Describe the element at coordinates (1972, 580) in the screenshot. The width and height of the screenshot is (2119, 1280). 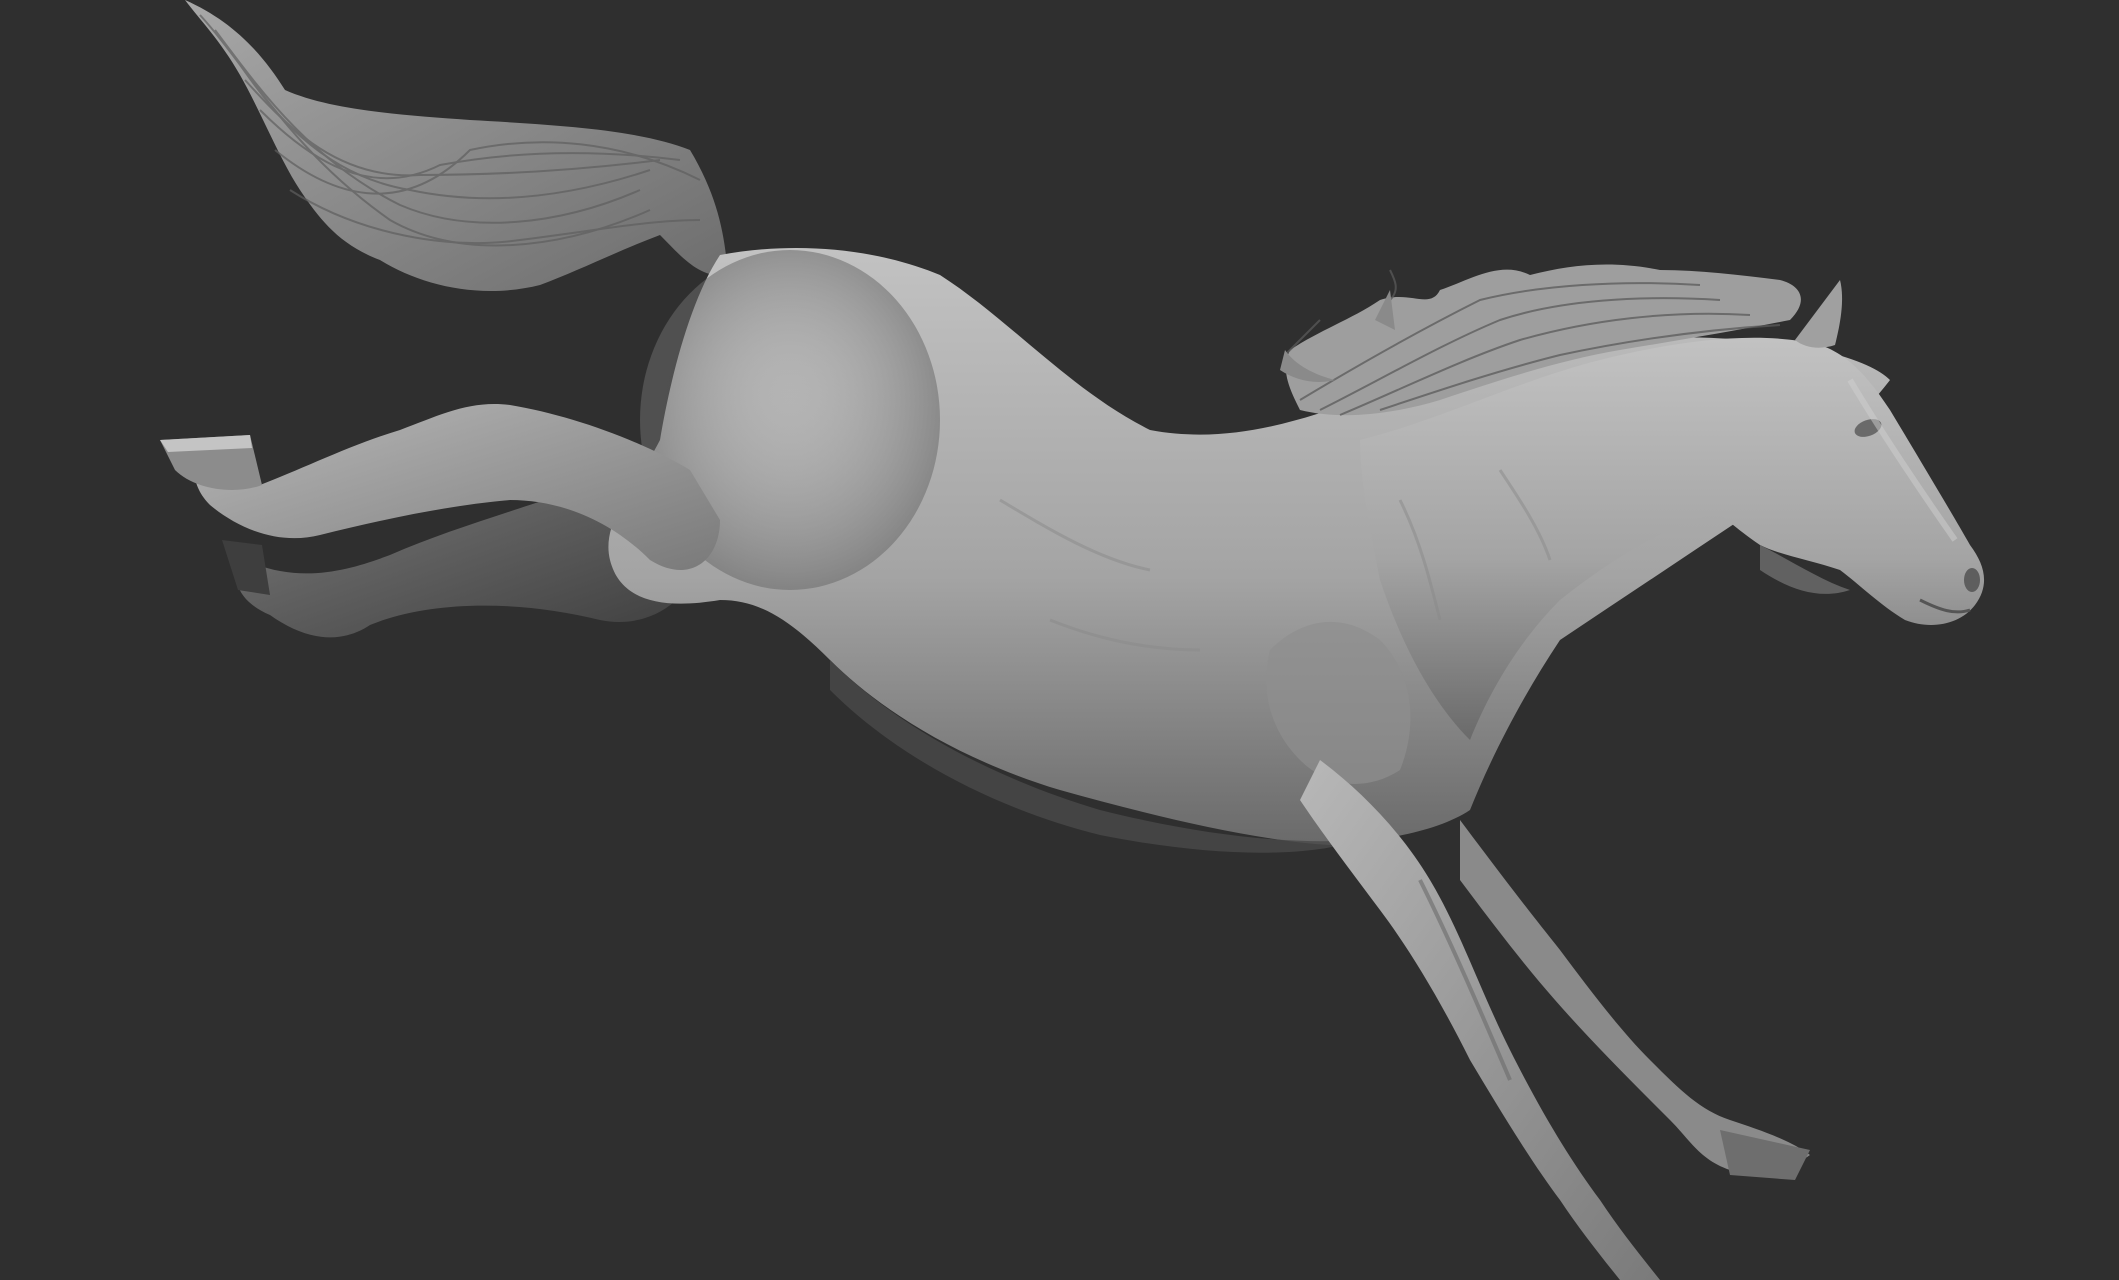
I see `nostril` at that location.